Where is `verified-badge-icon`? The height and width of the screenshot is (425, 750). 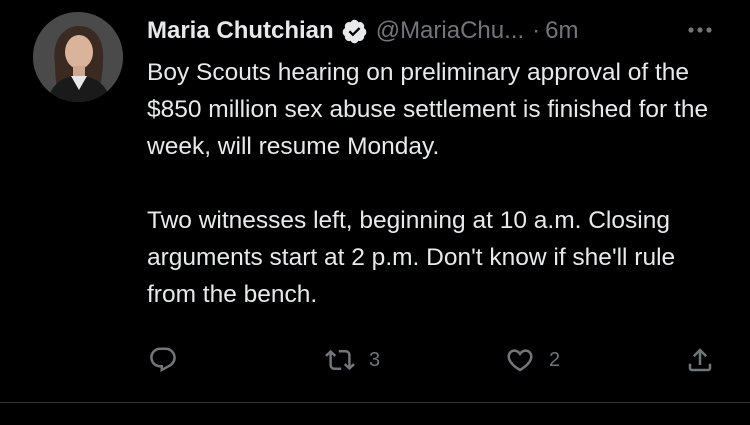 verified-badge-icon is located at coordinates (354, 31).